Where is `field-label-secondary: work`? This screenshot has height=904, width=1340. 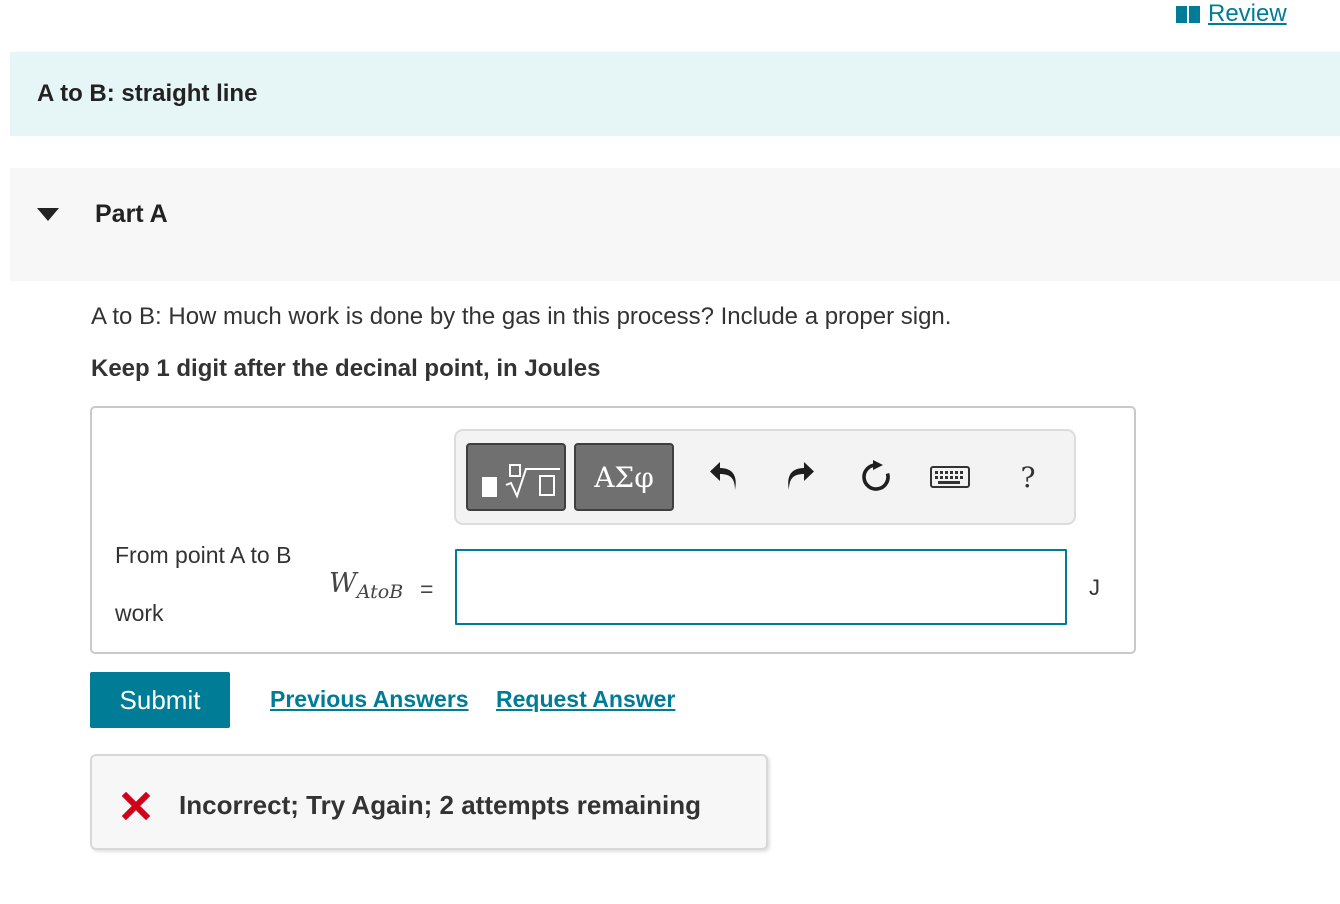 field-label-secondary: work is located at coordinates (139, 613).